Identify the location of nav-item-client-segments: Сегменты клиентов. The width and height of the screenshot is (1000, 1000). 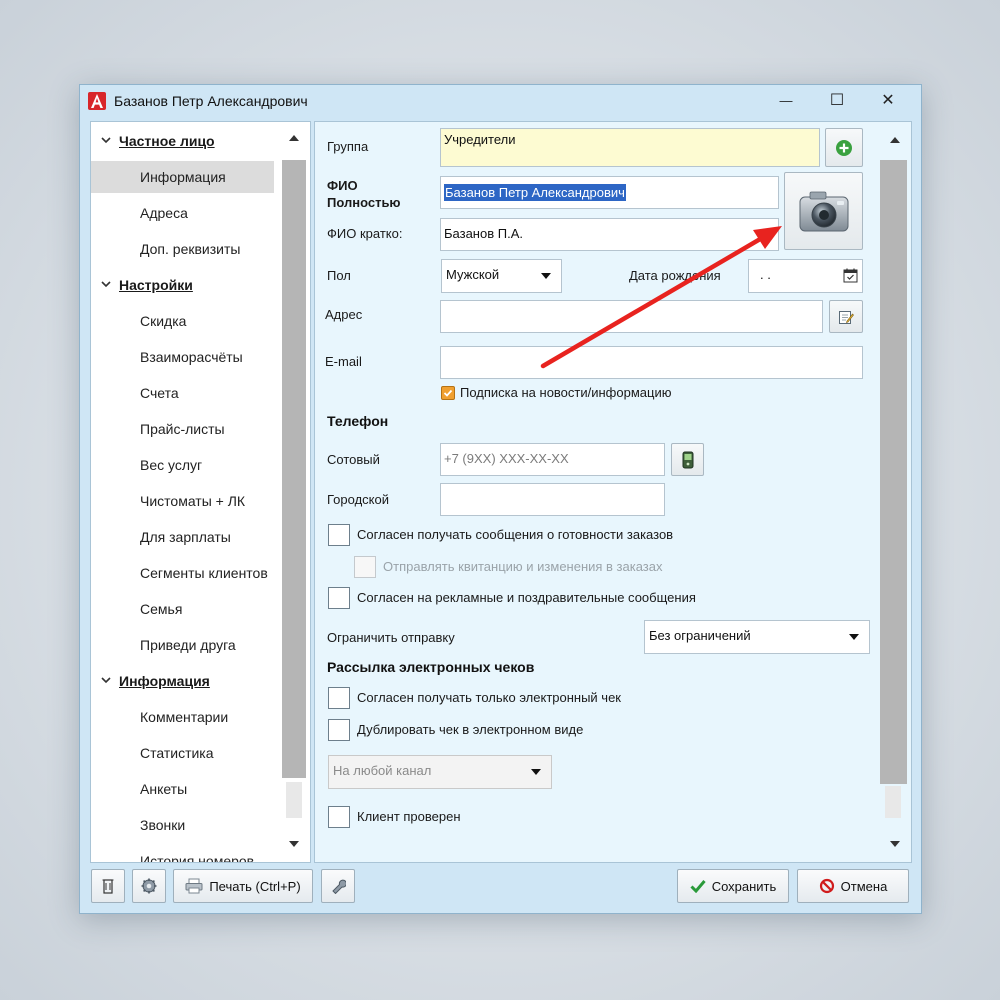
(186, 573).